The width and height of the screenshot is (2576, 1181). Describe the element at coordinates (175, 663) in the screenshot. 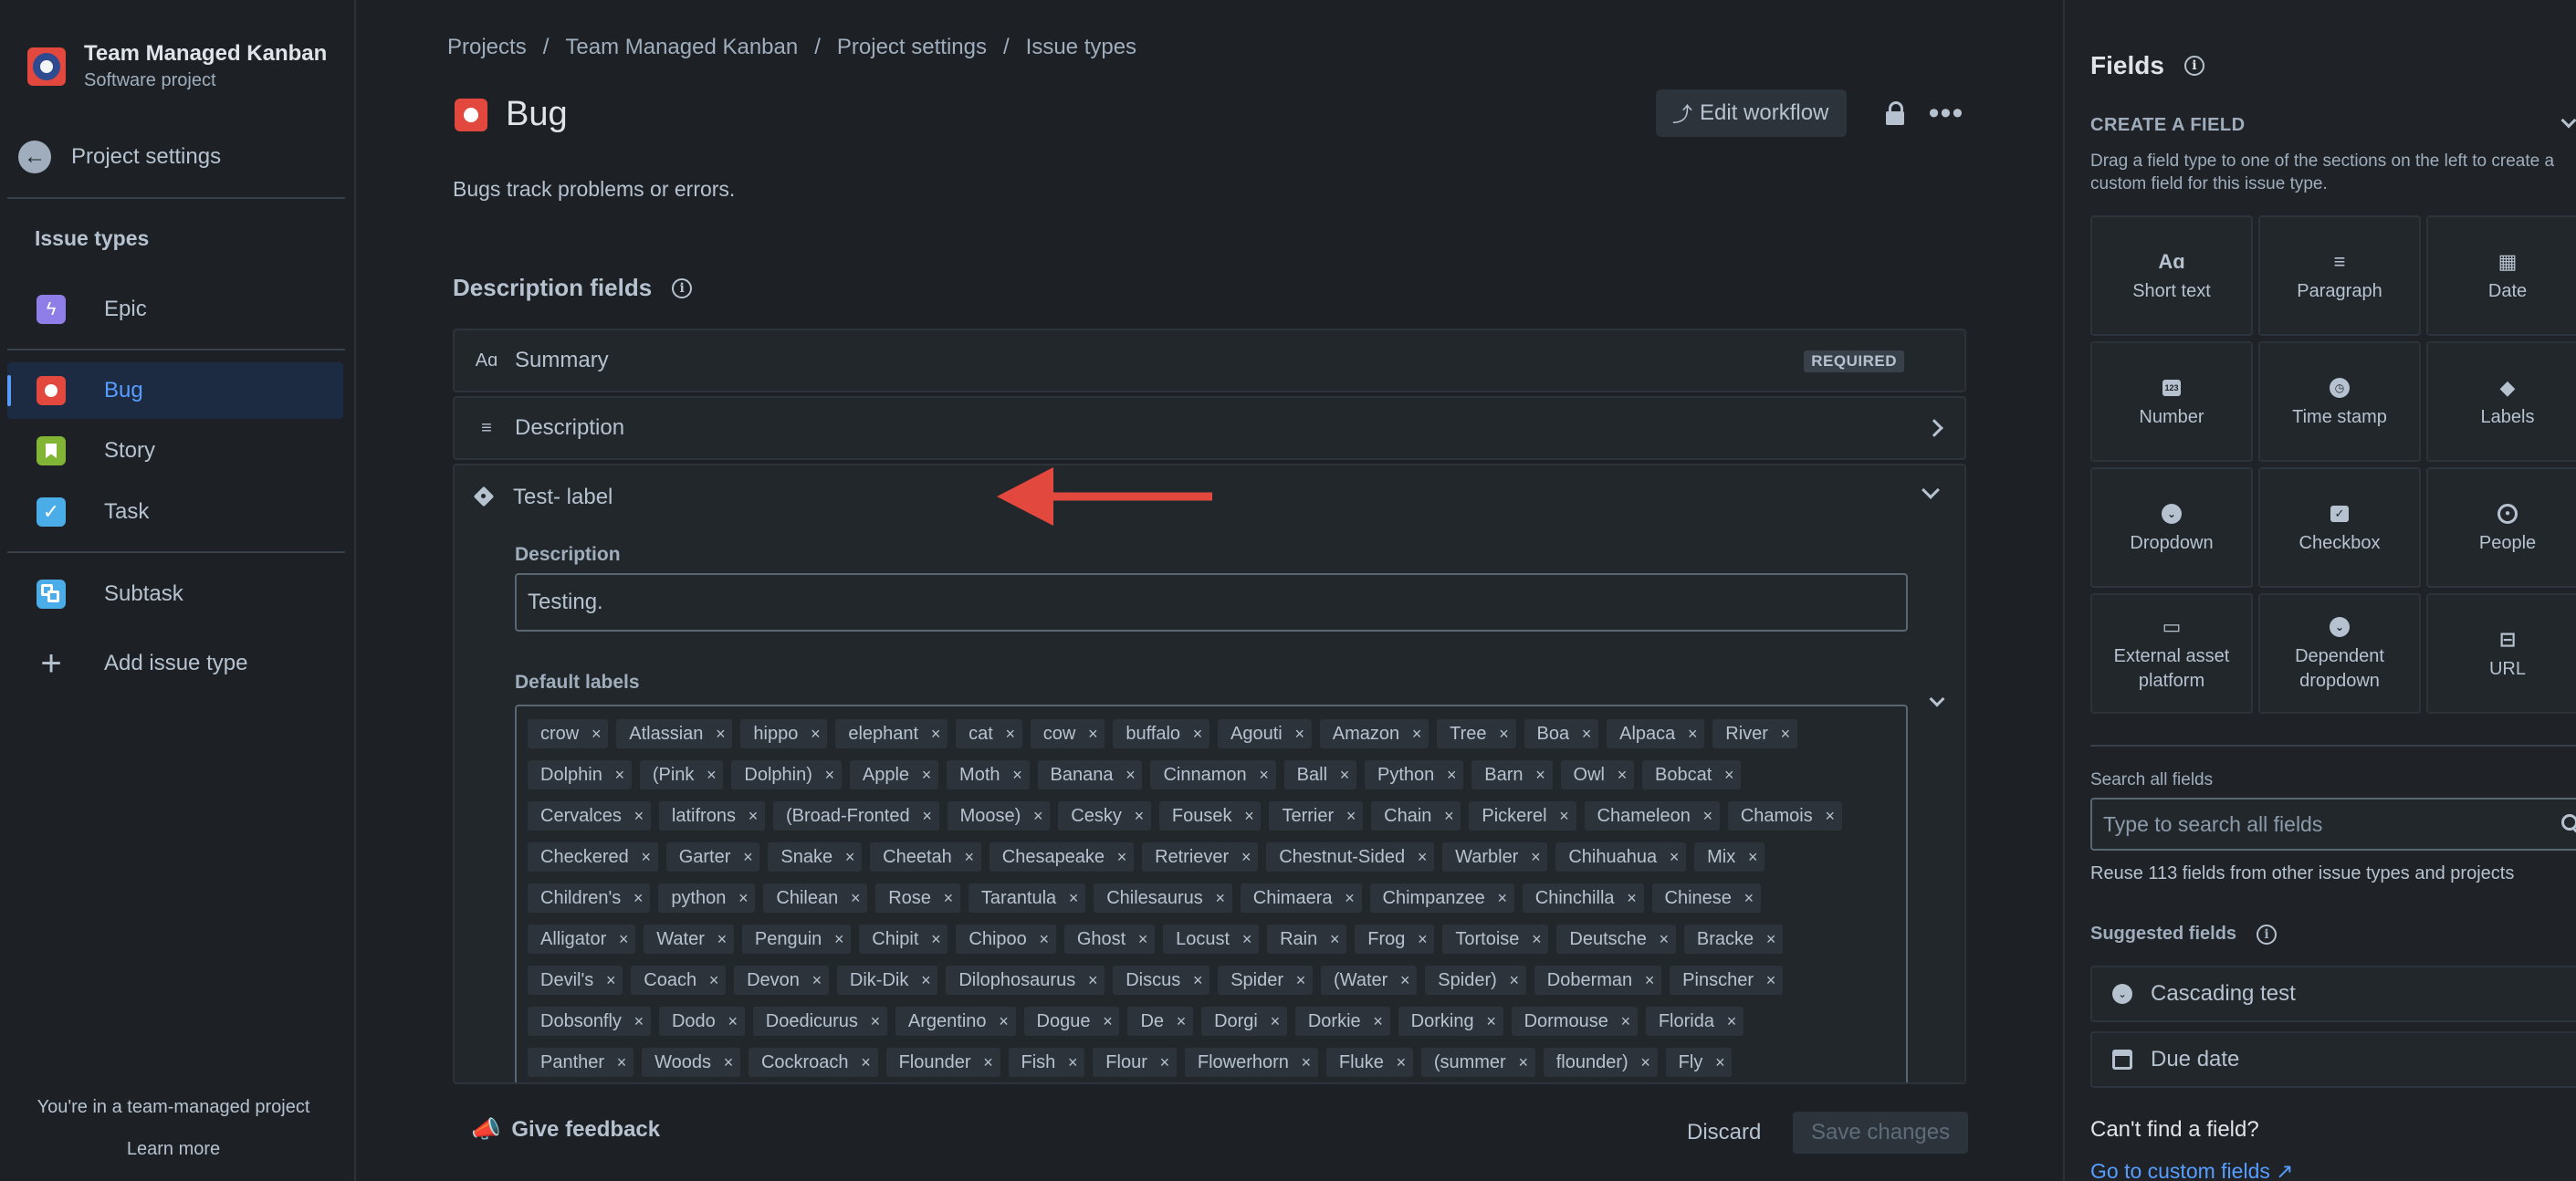

I see `add-issue-type-button: + Add issue type` at that location.